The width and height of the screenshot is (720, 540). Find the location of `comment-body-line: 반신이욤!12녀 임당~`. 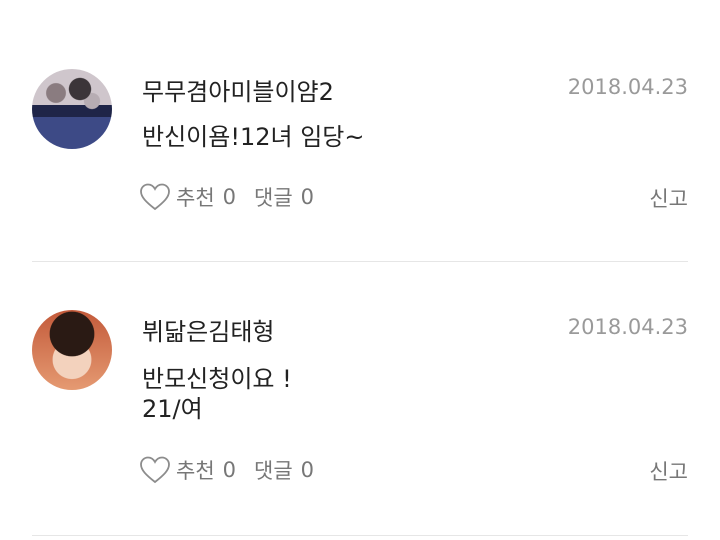

comment-body-line: 반신이욤!12녀 임당~ is located at coordinates (253, 137).